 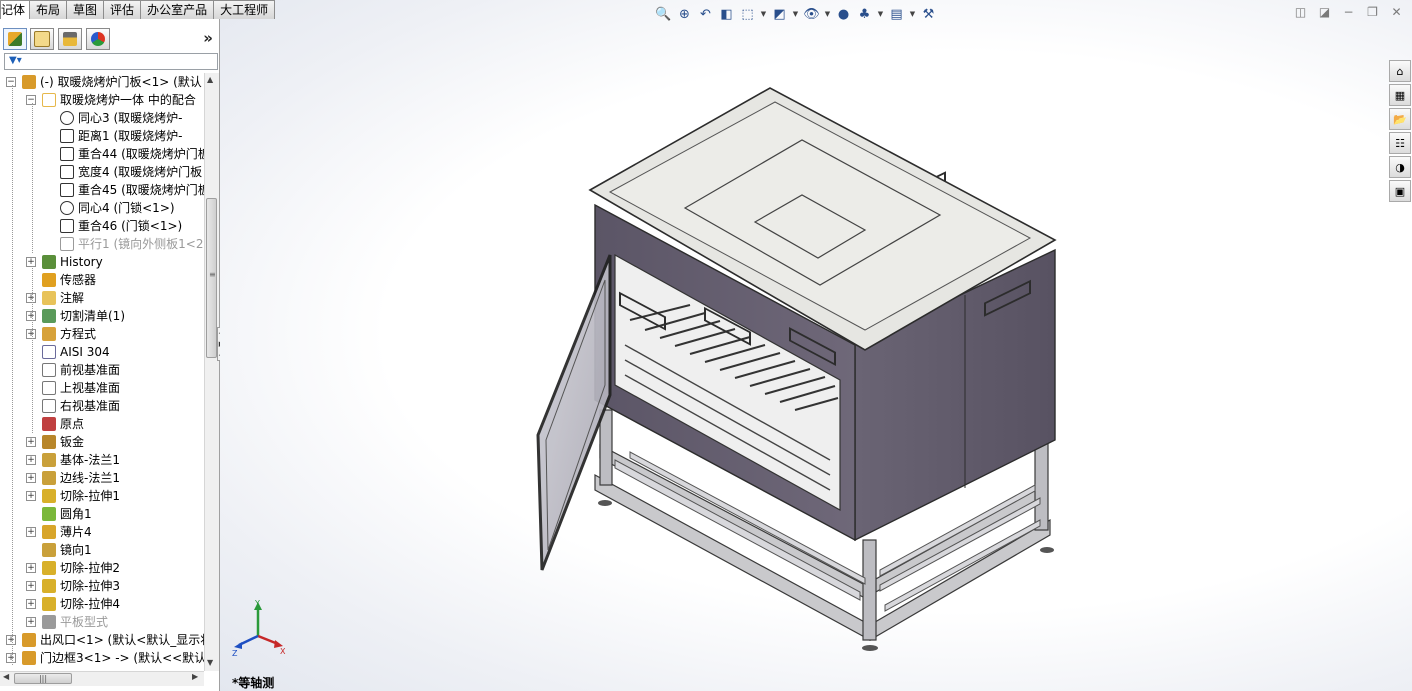 I want to click on property-manager-tab, so click(x=42, y=39).